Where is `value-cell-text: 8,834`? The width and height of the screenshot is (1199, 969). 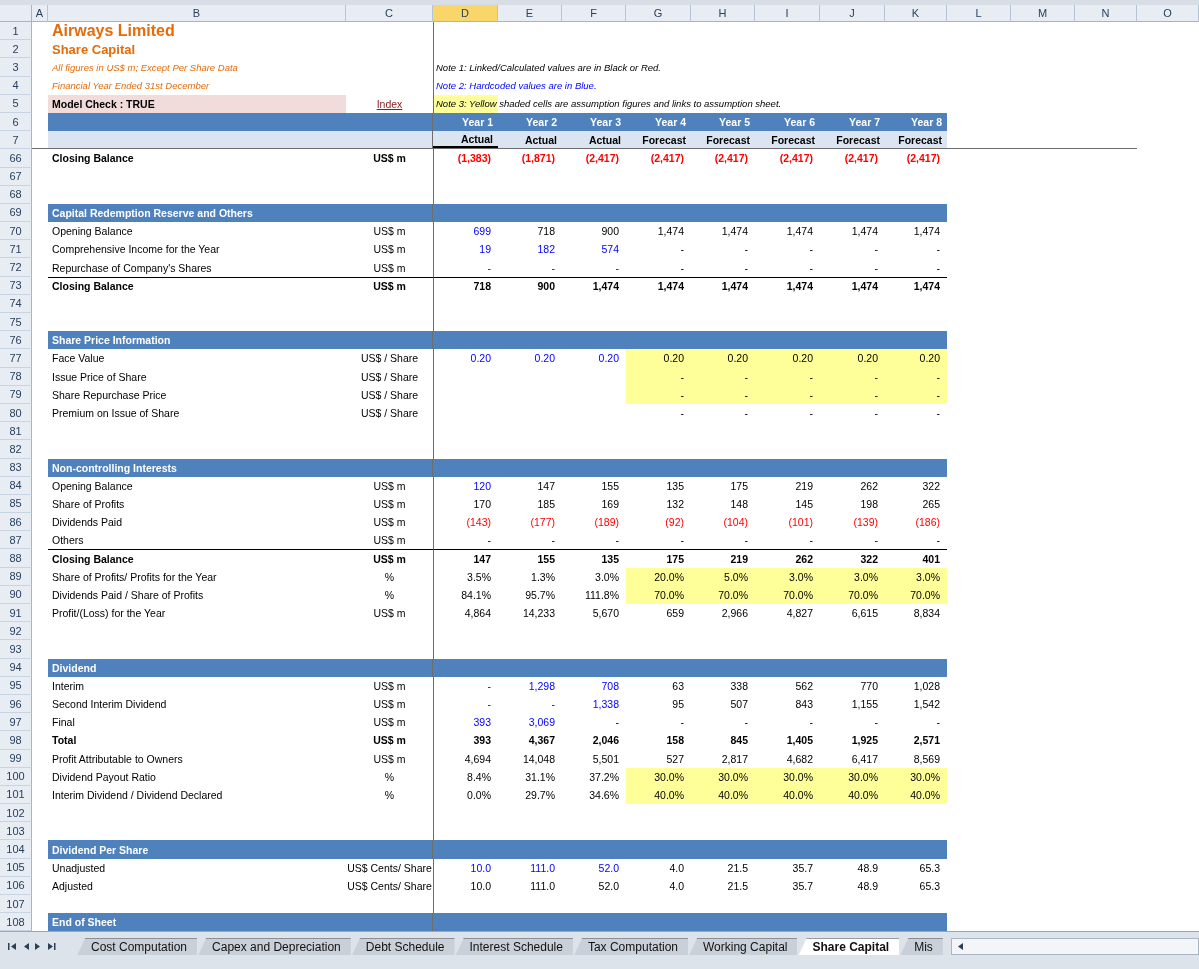
value-cell-text: 8,834 is located at coordinates (926, 614).